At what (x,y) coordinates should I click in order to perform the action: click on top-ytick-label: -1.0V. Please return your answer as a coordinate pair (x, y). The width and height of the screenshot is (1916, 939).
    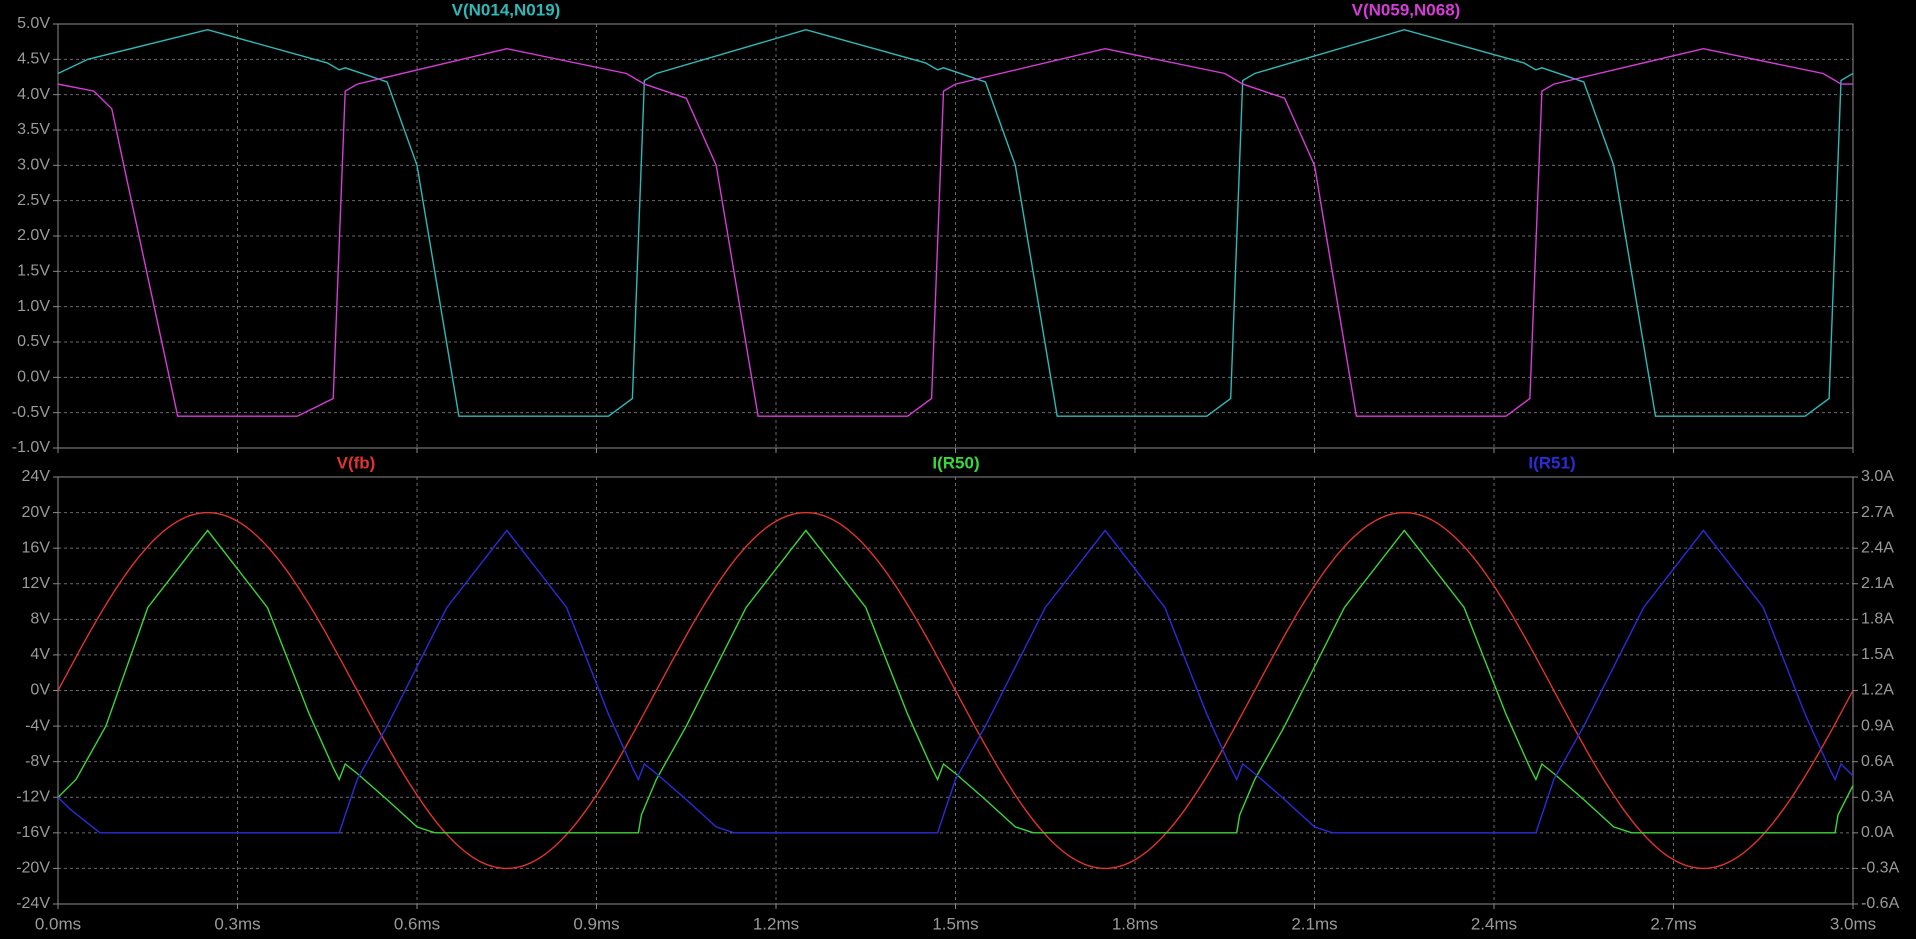
    Looking at the image, I should click on (31, 447).